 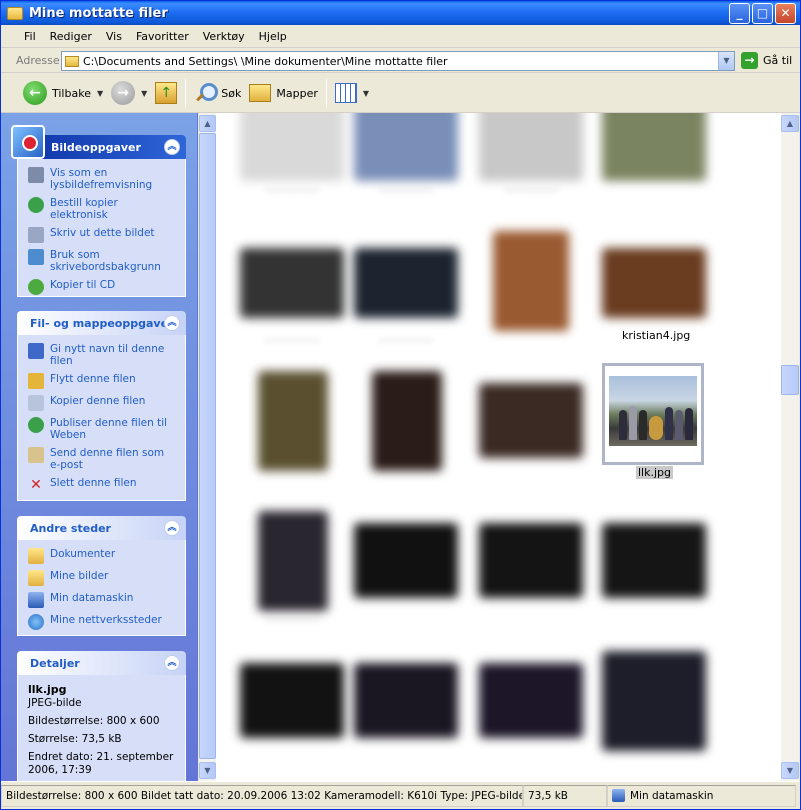 I want to click on task-publish-web: Publiser denne filen til Weben, so click(x=102, y=429).